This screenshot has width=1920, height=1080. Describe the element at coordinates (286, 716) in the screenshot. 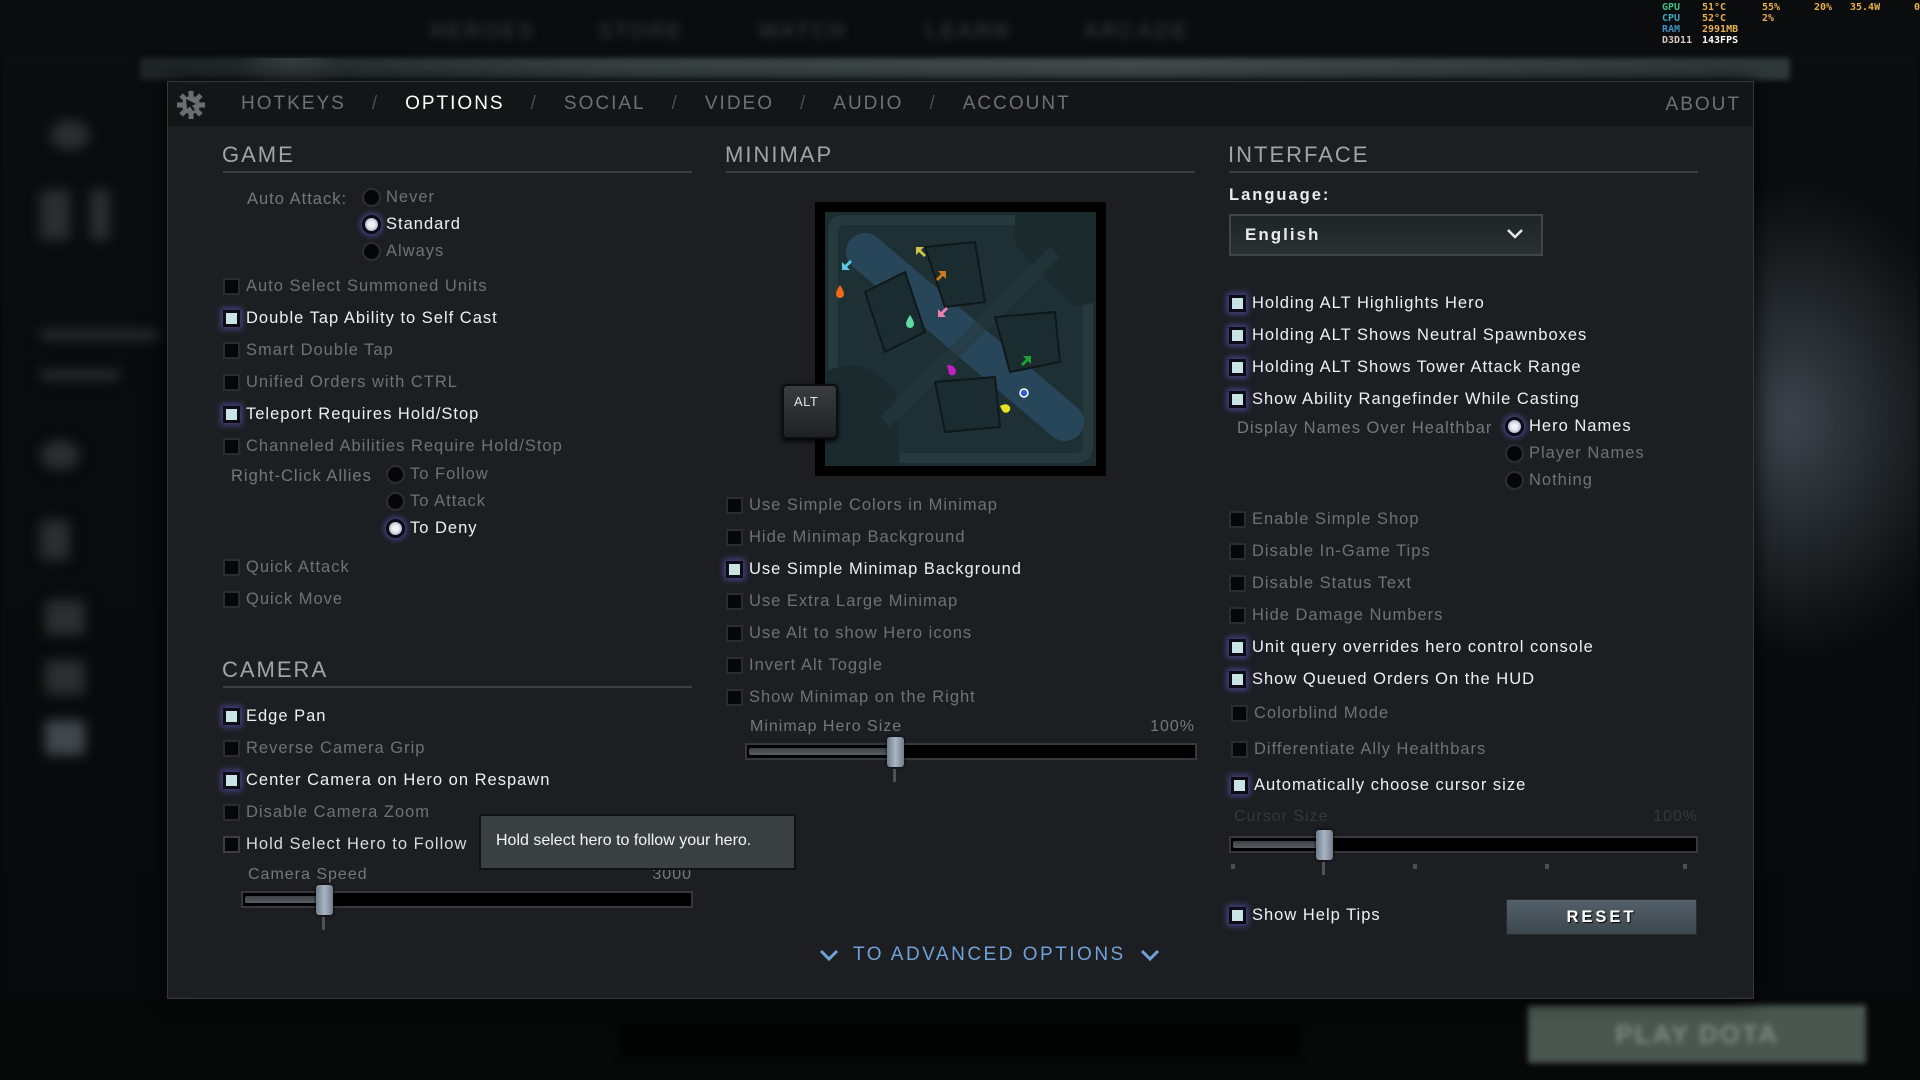

I see `checkbox-label: Edge Pan` at that location.